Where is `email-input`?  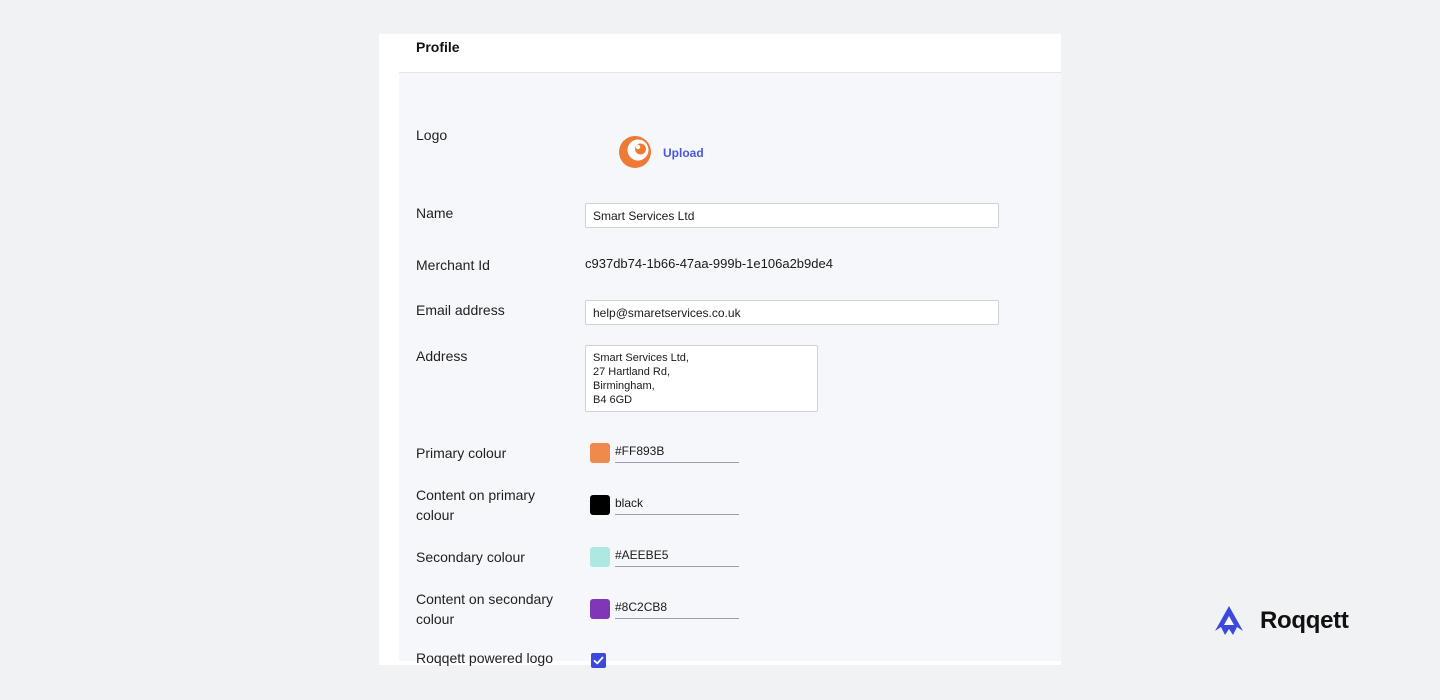
email-input is located at coordinates (792, 312).